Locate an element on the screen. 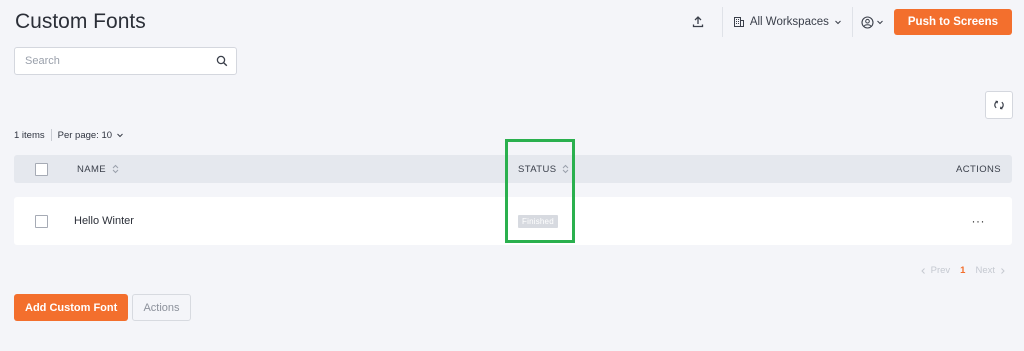  page-title: Custom Fonts is located at coordinates (80, 21).